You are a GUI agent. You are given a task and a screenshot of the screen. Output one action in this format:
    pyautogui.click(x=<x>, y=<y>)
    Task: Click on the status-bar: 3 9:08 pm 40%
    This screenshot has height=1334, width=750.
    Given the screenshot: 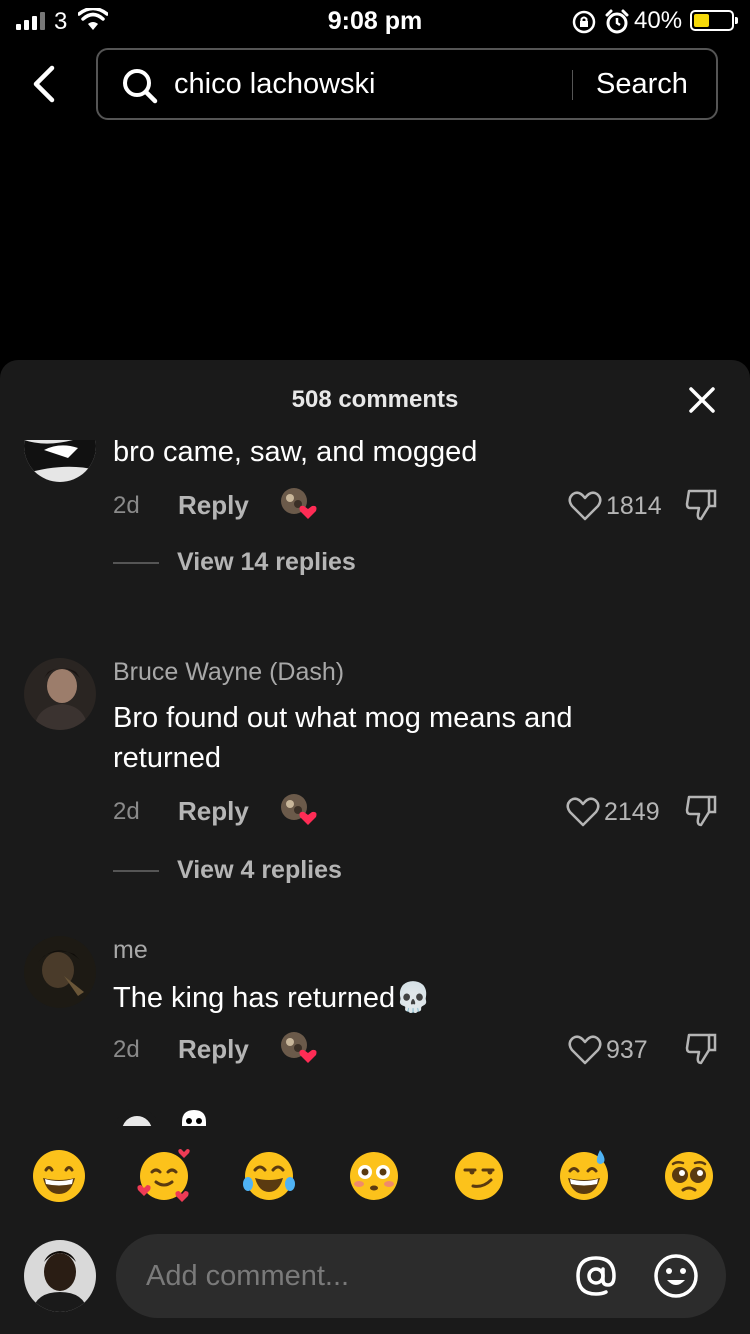 What is the action you would take?
    pyautogui.click(x=375, y=20)
    